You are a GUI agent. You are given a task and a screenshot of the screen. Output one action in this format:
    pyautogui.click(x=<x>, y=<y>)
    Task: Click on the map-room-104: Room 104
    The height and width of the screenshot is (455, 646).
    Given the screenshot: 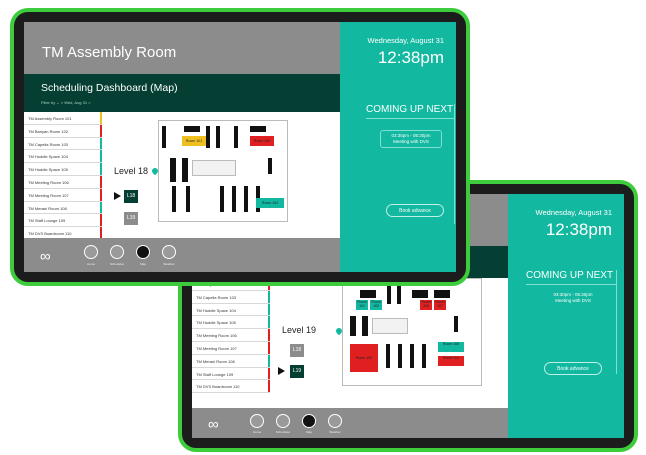 What is the action you would take?
    pyautogui.click(x=270, y=203)
    